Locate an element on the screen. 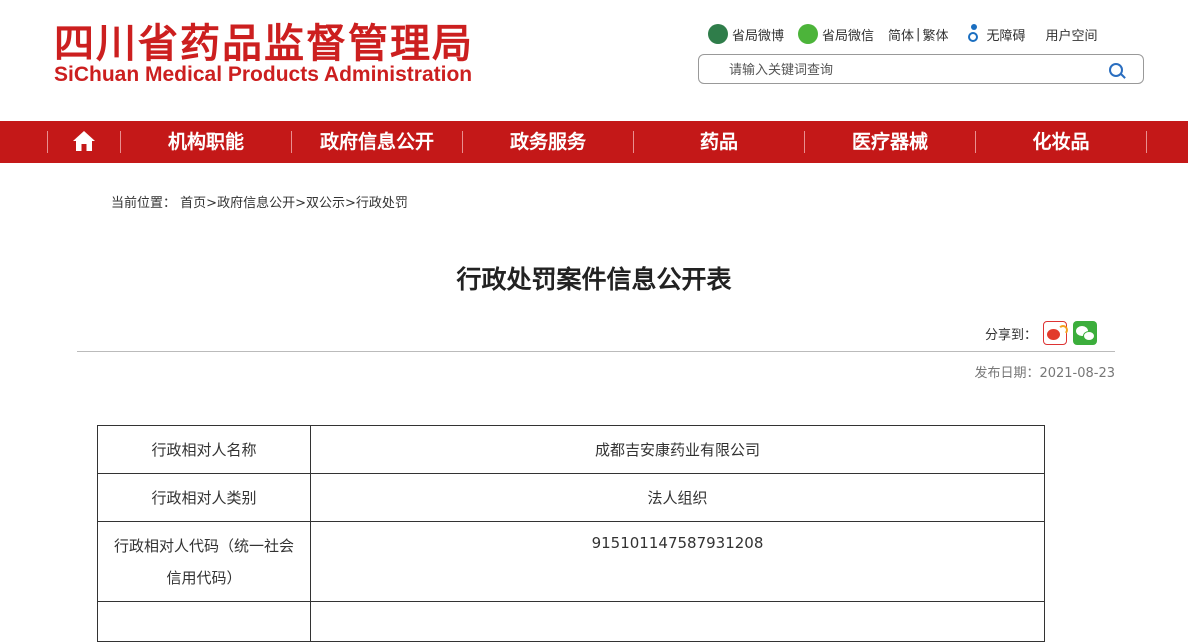 The image size is (1188, 642). row-label-text: 行政相对人类别 is located at coordinates (204, 497).